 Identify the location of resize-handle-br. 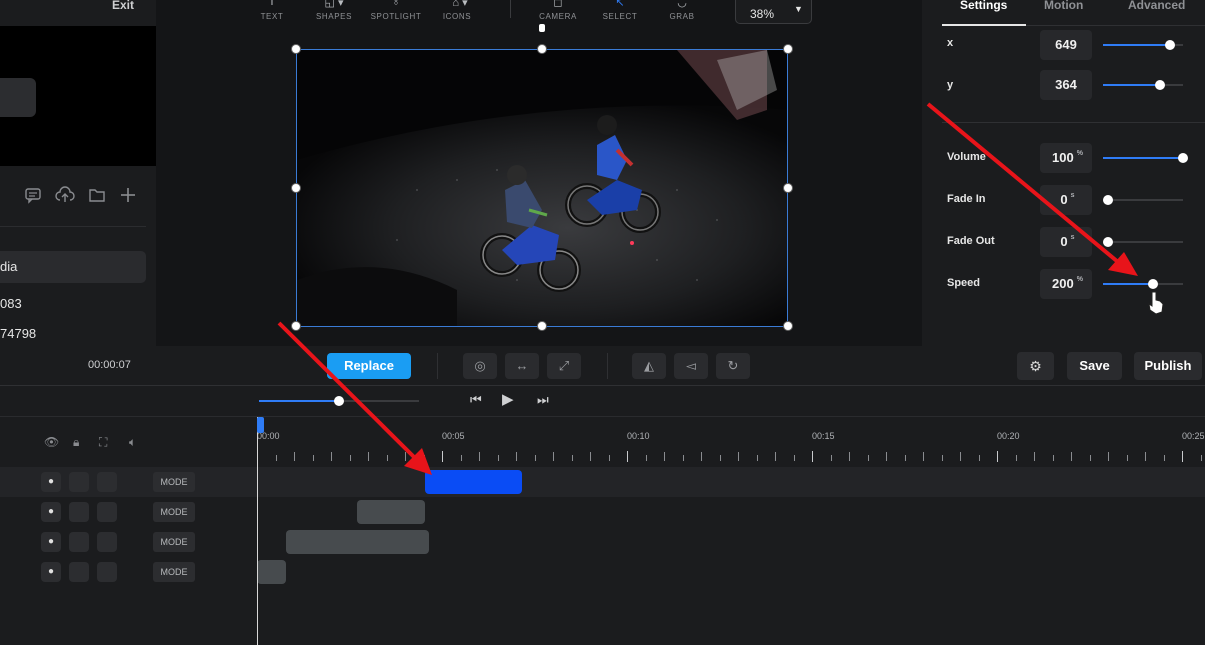
(788, 326).